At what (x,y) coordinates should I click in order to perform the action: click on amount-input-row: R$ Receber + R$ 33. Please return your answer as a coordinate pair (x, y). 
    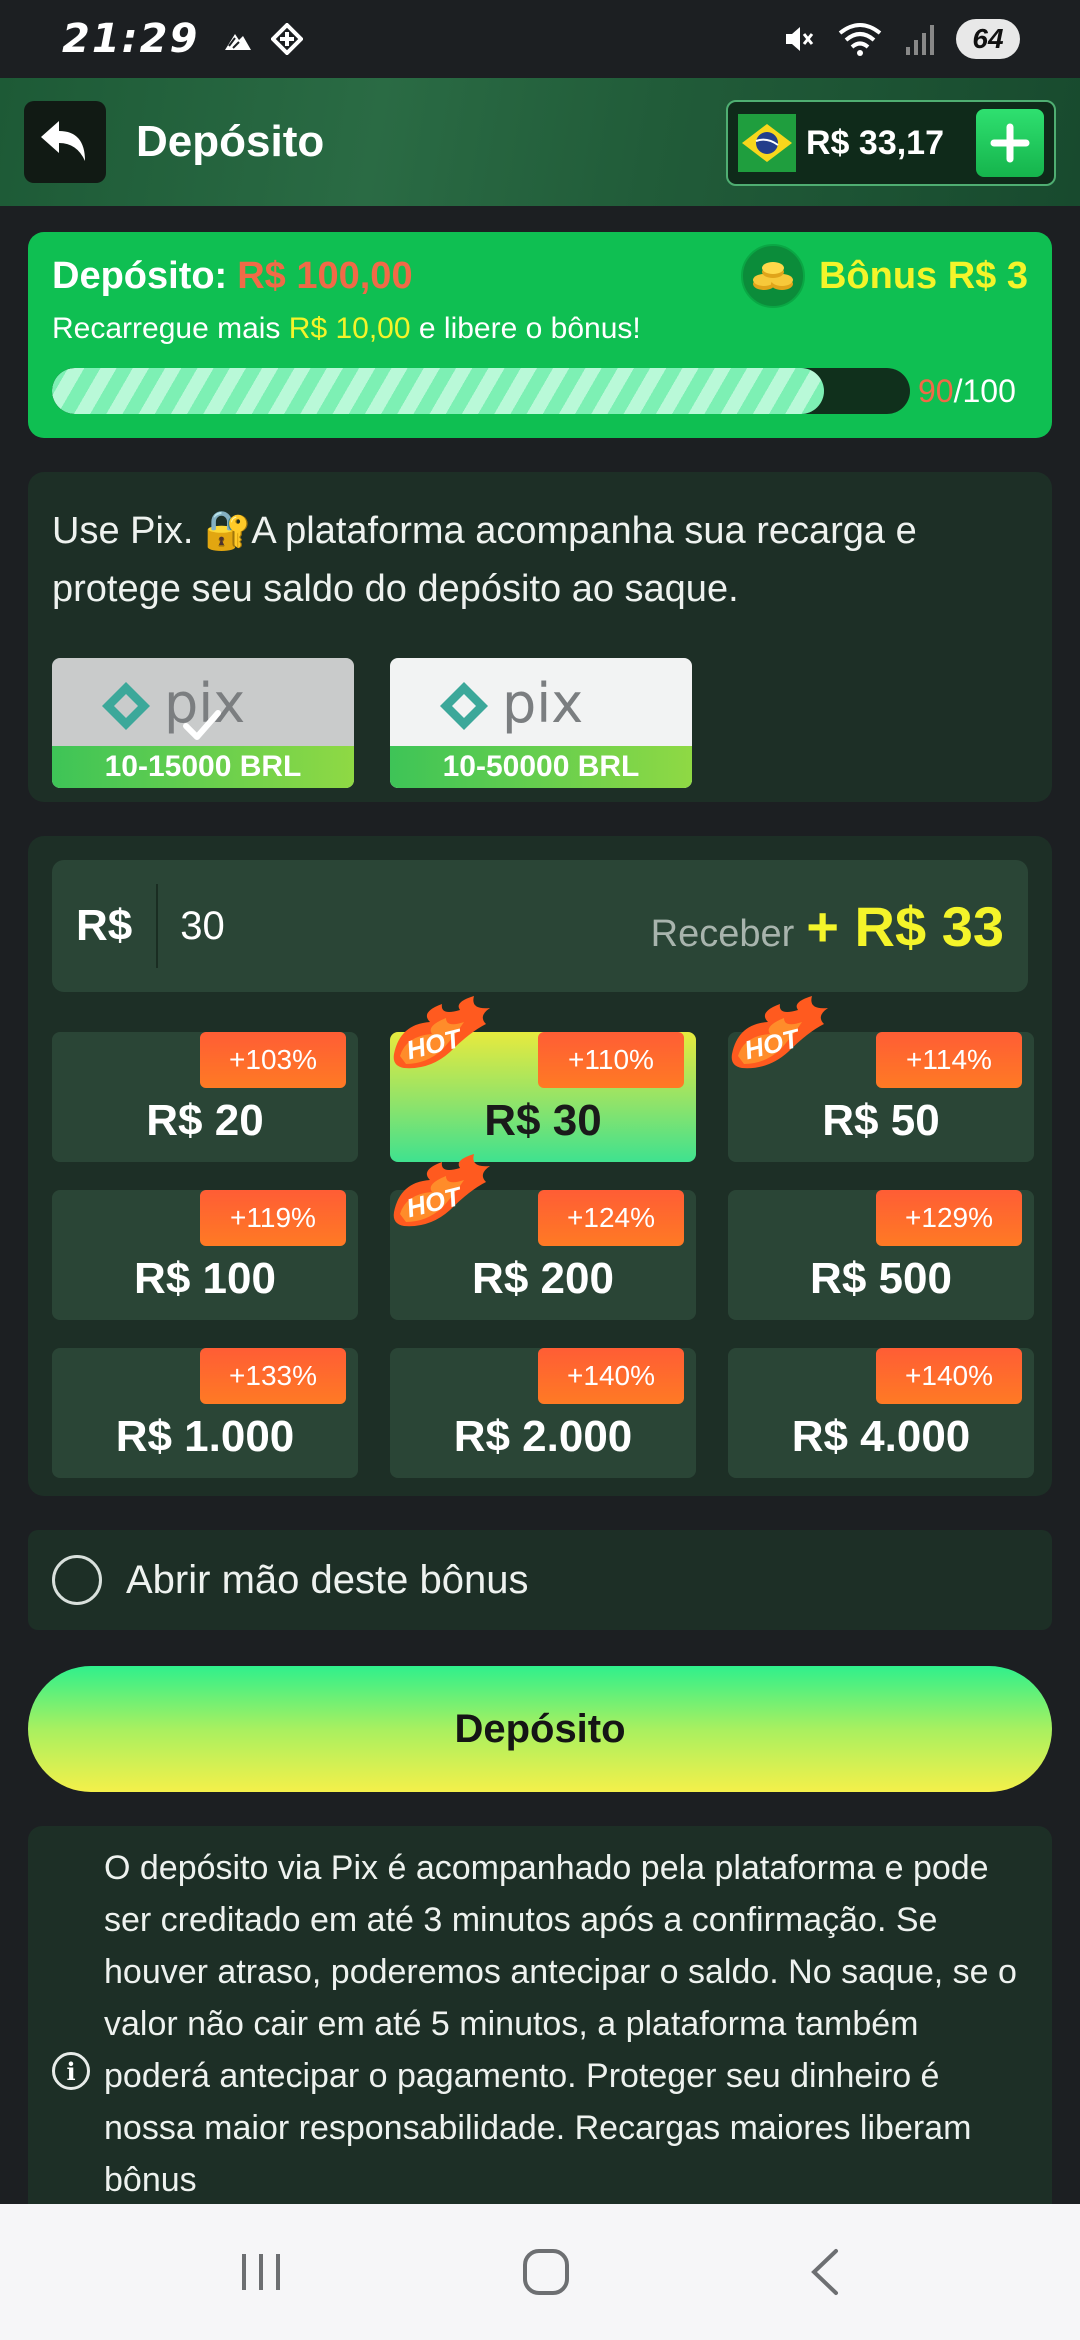
    Looking at the image, I should click on (540, 926).